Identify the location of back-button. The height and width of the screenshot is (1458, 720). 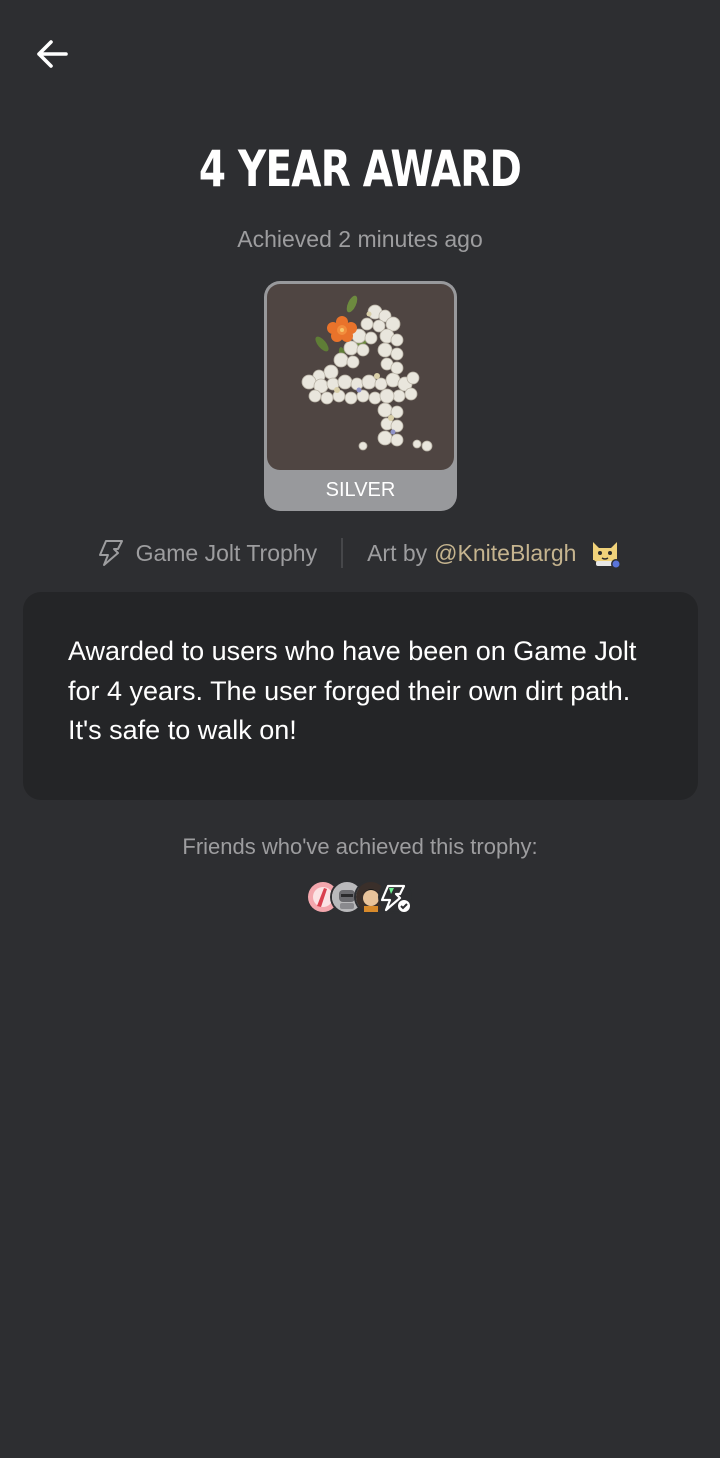
(52, 54).